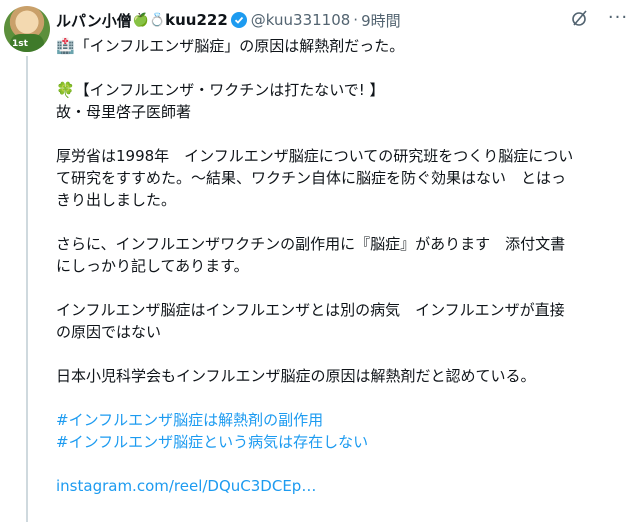 The height and width of the screenshot is (522, 642). Describe the element at coordinates (381, 20) in the screenshot. I see `timestamp: 9時間` at that location.